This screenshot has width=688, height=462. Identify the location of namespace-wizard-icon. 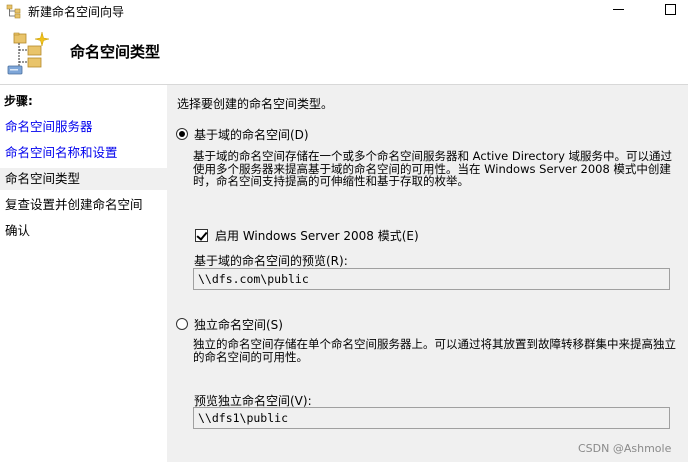
(13, 11).